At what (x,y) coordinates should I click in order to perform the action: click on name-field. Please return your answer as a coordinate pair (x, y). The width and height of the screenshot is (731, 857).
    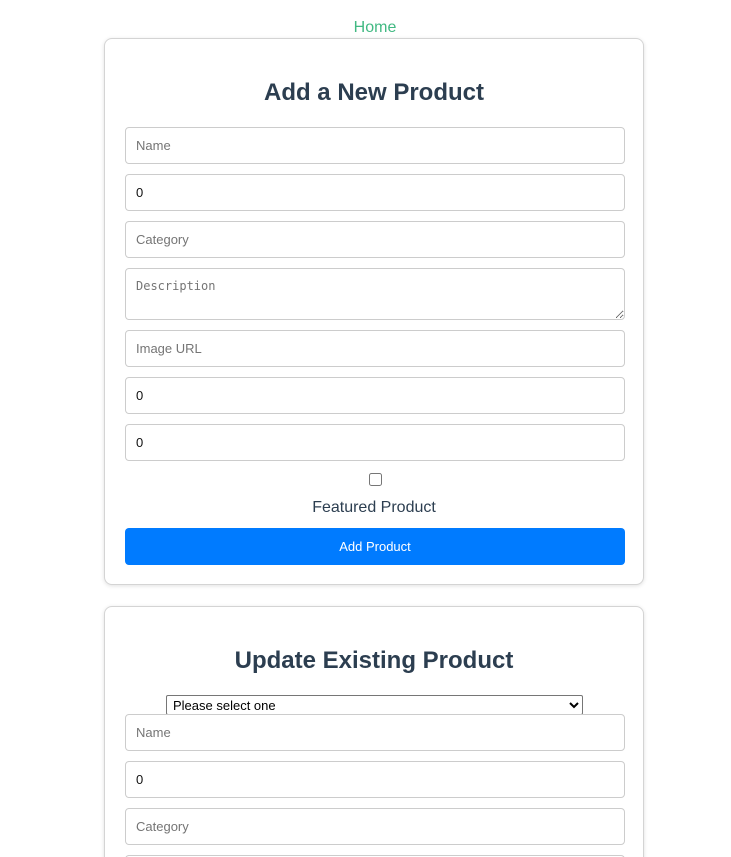
    Looking at the image, I should click on (375, 145).